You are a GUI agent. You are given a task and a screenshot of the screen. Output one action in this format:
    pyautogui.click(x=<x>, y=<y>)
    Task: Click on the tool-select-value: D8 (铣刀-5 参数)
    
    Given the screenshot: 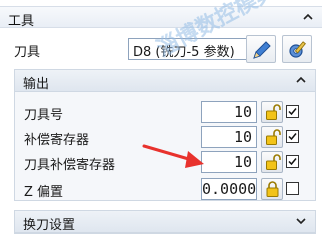 What is the action you would take?
    pyautogui.click(x=184, y=52)
    